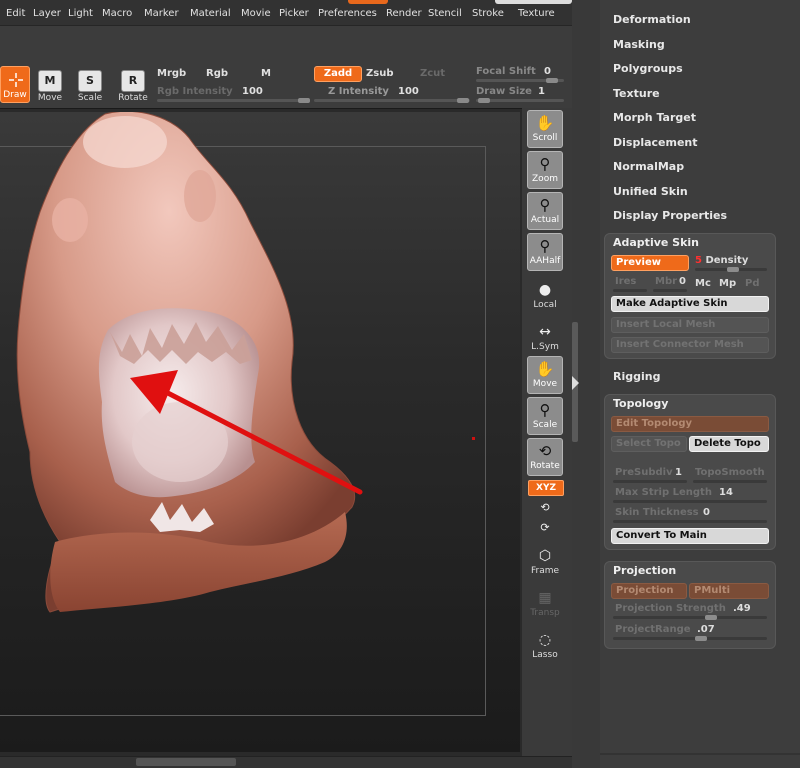 The height and width of the screenshot is (768, 800). What do you see at coordinates (690, 617) in the screenshot?
I see `projection-strength-slider` at bounding box center [690, 617].